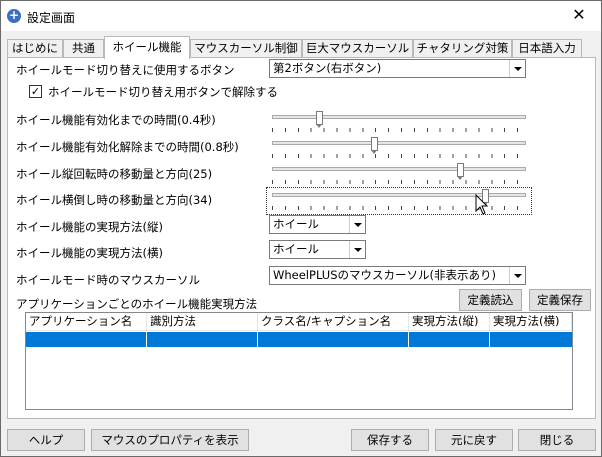 Image resolution: width=602 pixels, height=457 pixels. I want to click on cursor-select: WheelPLUSのマウスカーソル(非表示あり), so click(397, 275).